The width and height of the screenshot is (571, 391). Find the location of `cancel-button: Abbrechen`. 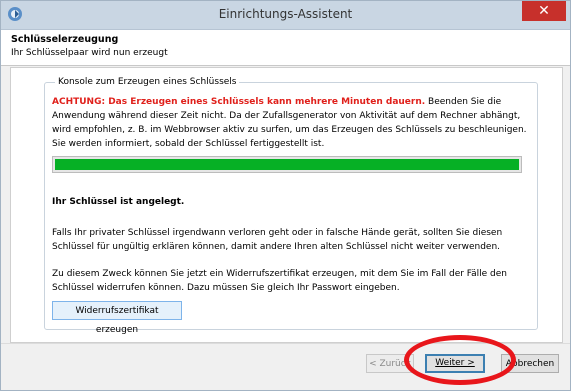

cancel-button: Abbrechen is located at coordinates (530, 363).